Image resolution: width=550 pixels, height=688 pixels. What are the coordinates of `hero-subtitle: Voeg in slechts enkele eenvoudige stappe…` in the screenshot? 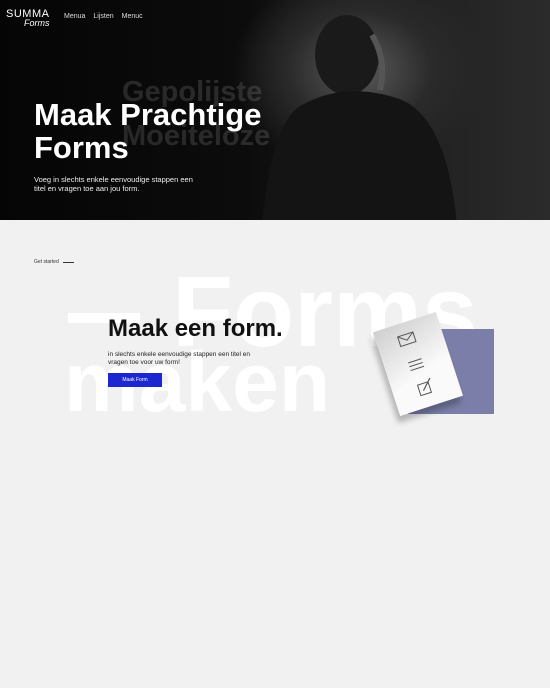 It's located at (113, 184).